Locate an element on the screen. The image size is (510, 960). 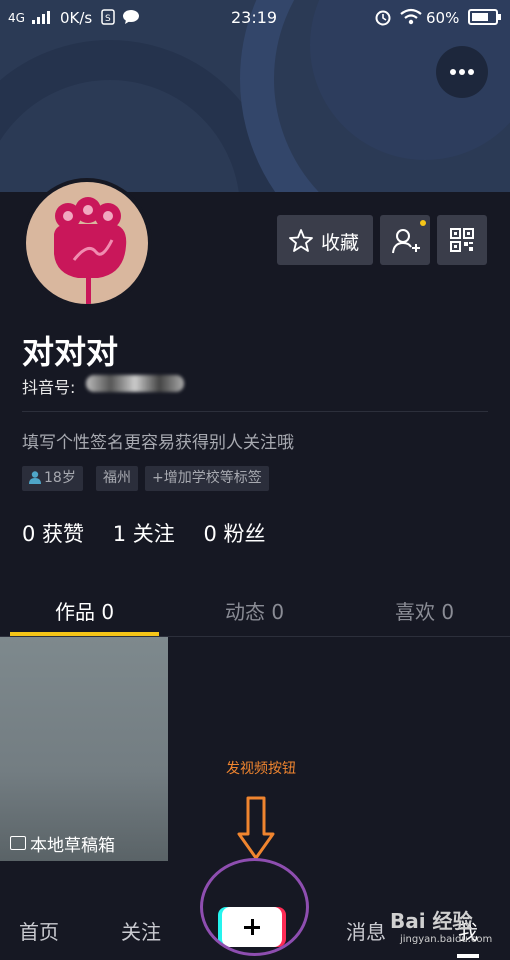
draft-box-label: 本地草稿箱 is located at coordinates (72, 846).